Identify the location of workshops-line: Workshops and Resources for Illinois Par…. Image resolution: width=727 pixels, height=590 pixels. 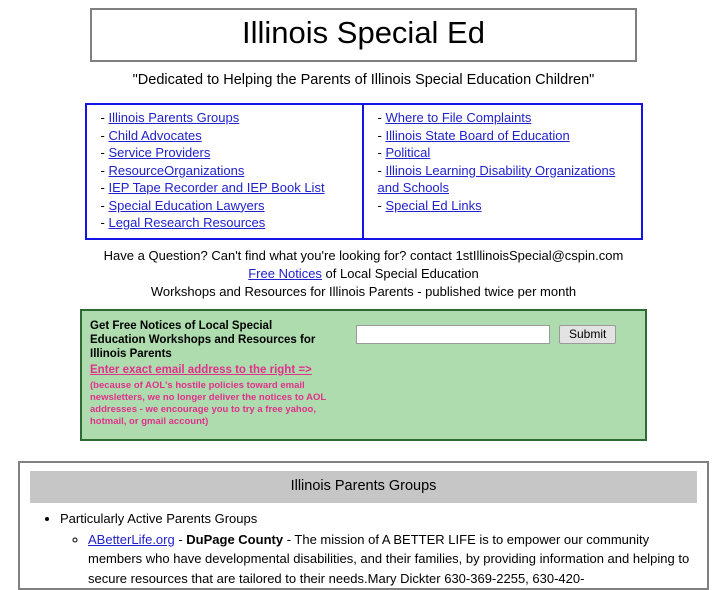
(363, 291).